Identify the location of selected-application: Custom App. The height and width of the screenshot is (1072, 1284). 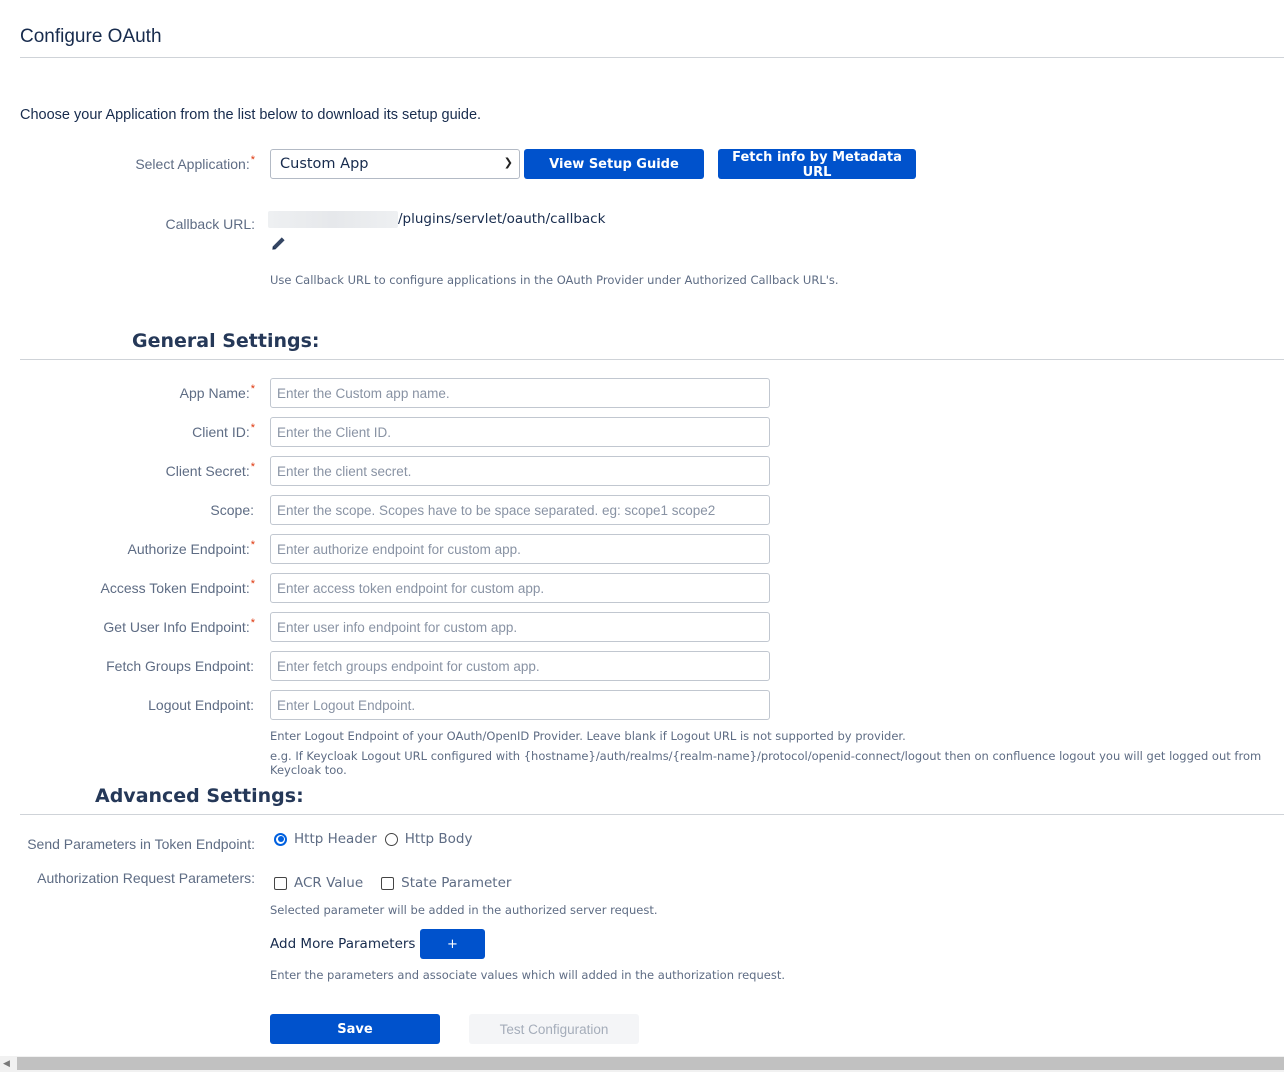
(324, 164).